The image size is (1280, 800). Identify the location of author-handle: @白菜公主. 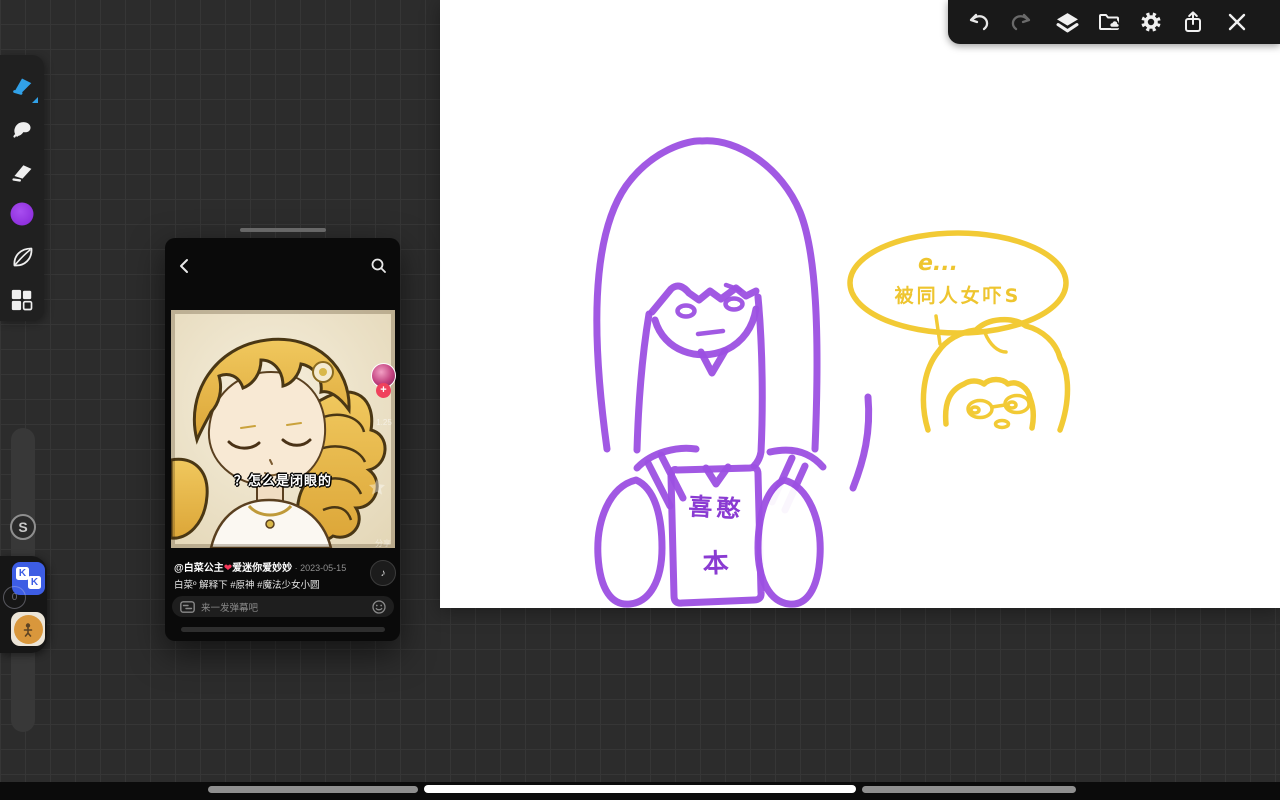
(199, 568).